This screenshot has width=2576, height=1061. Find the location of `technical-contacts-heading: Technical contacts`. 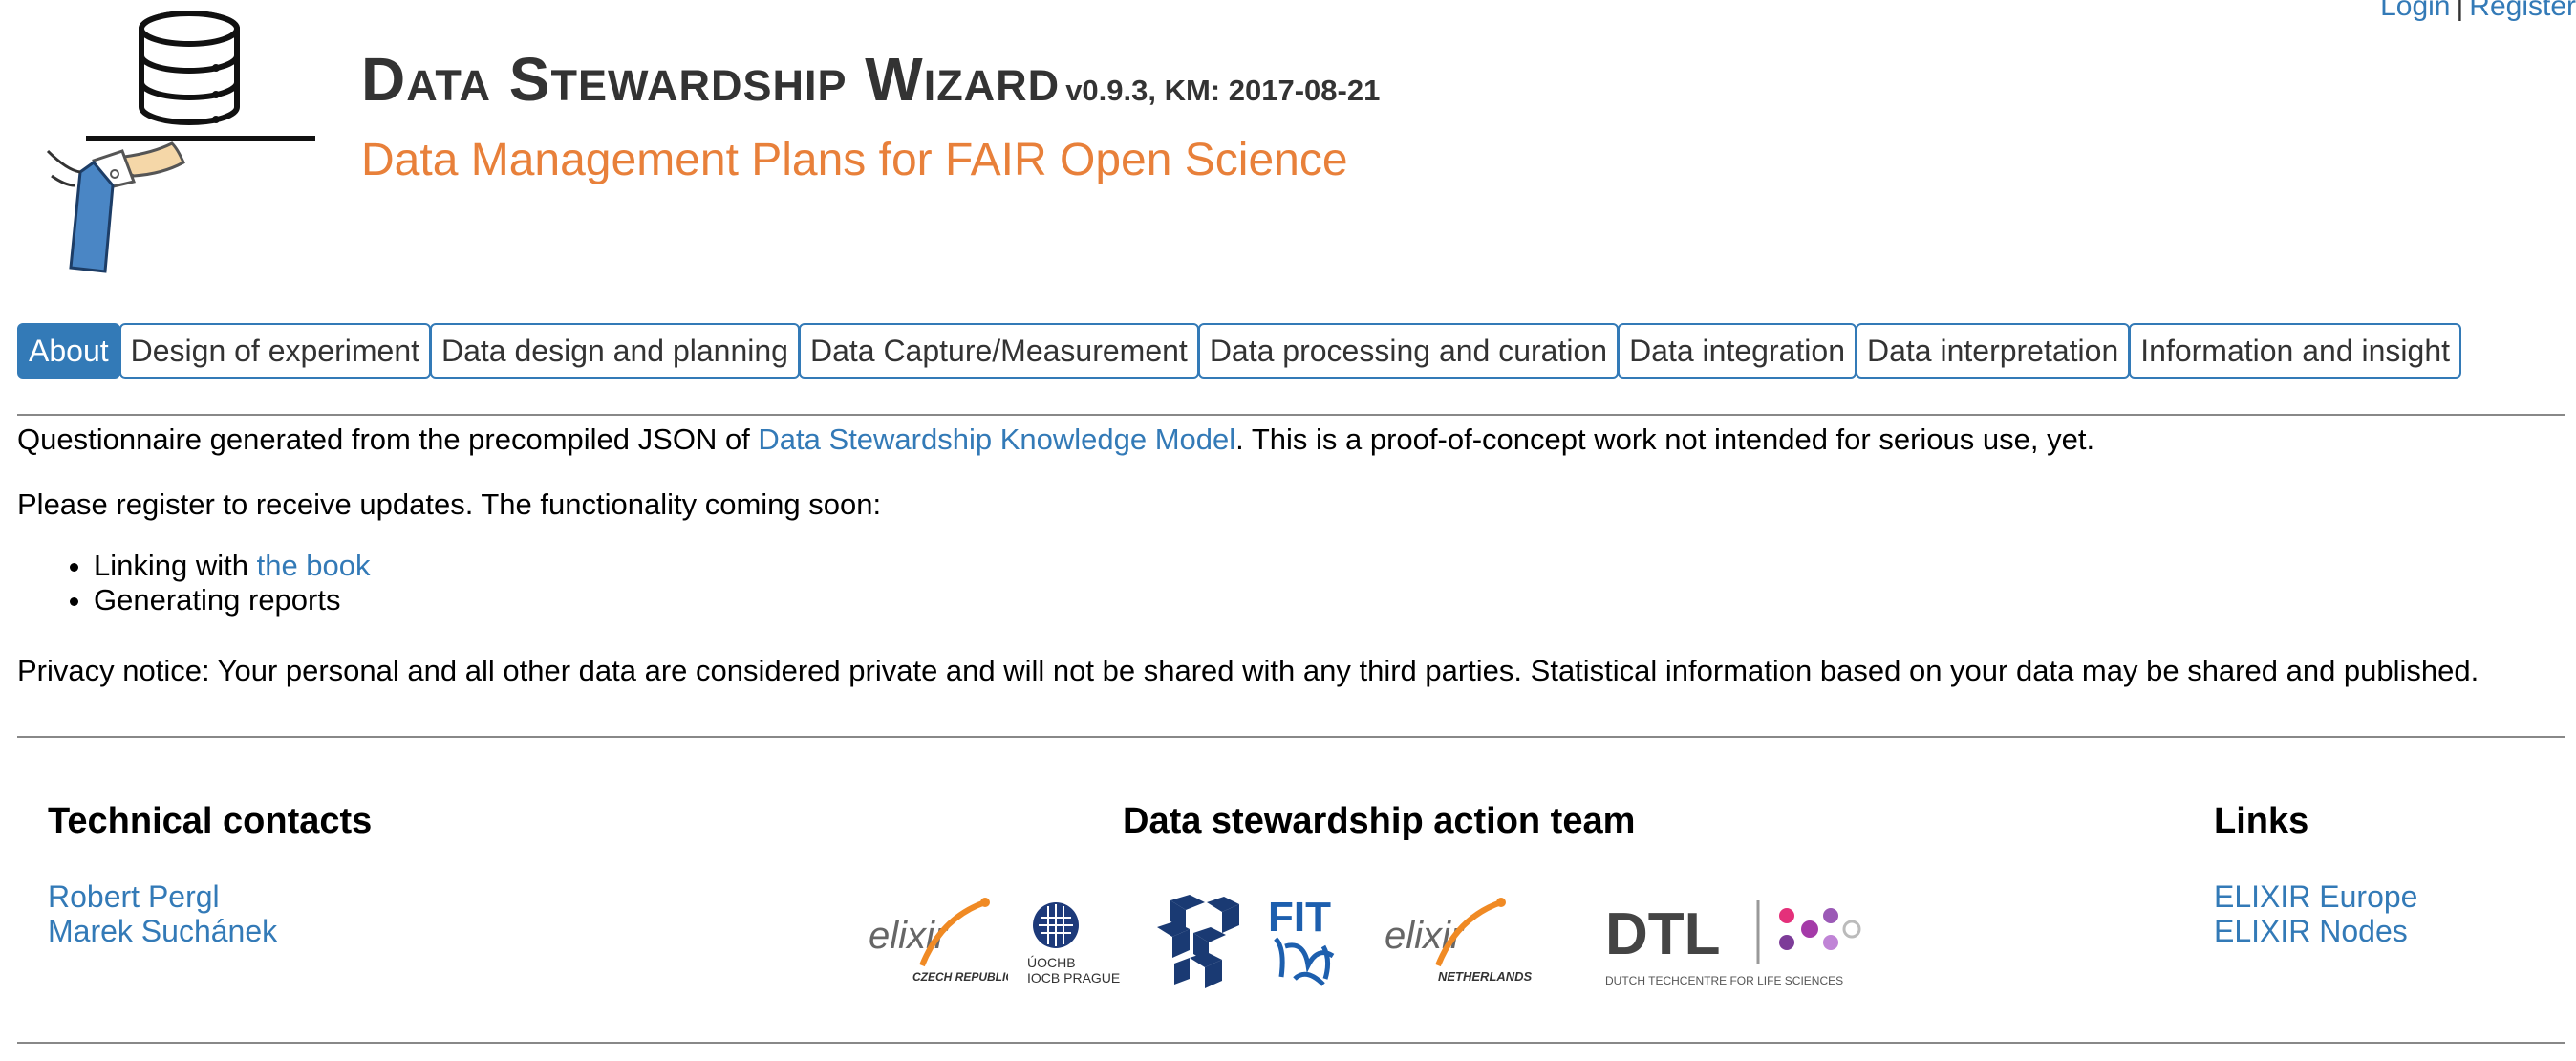

technical-contacts-heading: Technical contacts is located at coordinates (210, 821).